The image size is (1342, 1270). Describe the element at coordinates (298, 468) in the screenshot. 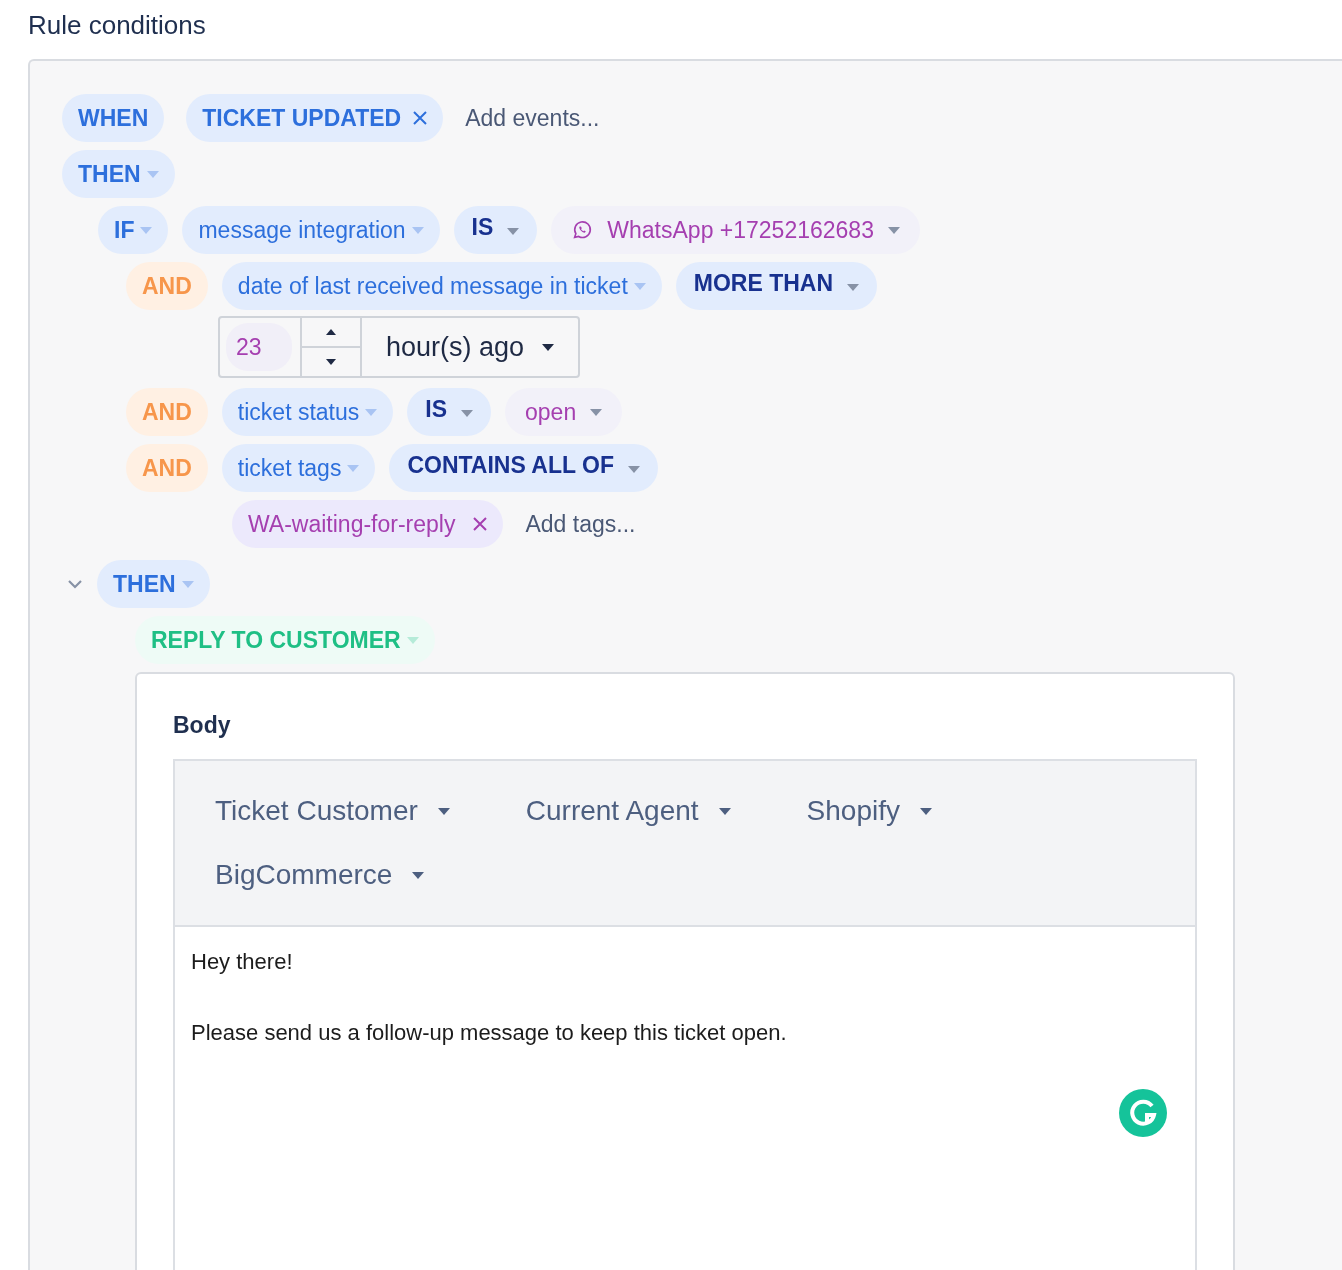

I see `field-dropdown: ticket tags` at that location.